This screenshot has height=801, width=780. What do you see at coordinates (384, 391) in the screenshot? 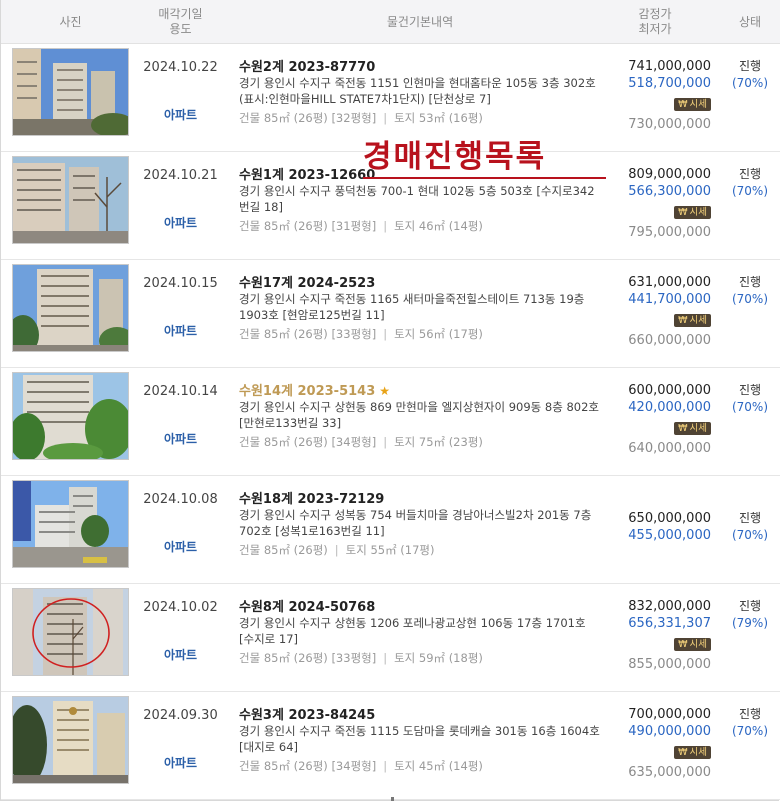
I see `star-icon: ★` at bounding box center [384, 391].